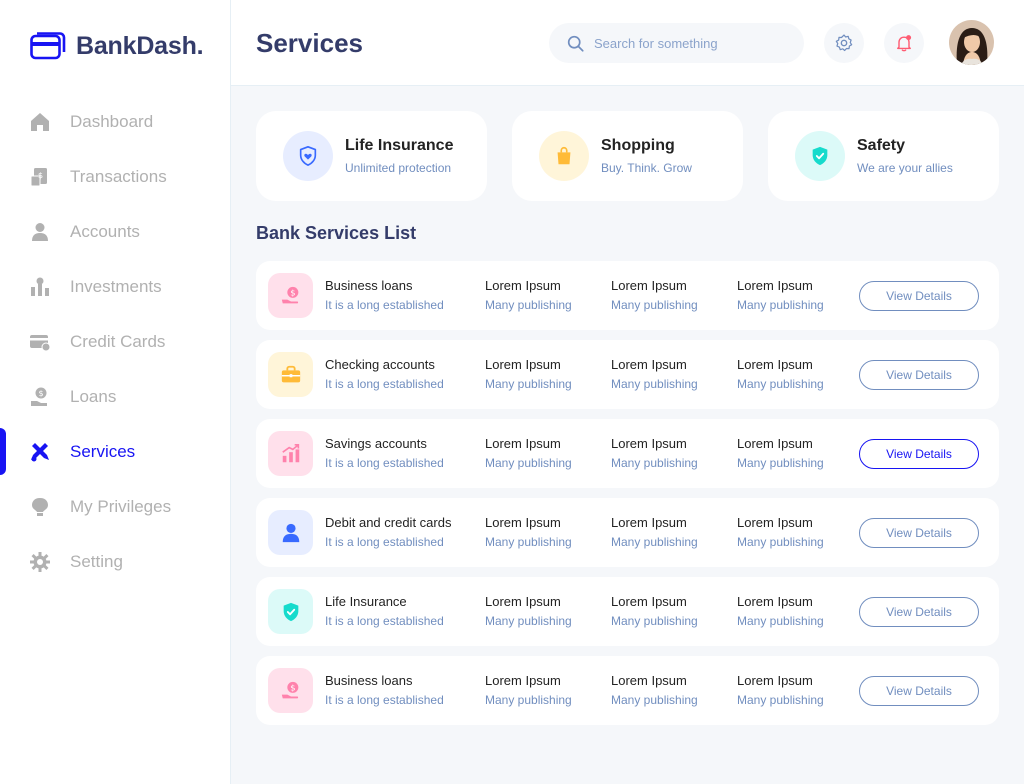  What do you see at coordinates (369, 285) in the screenshot?
I see `service-name: Business loans` at bounding box center [369, 285].